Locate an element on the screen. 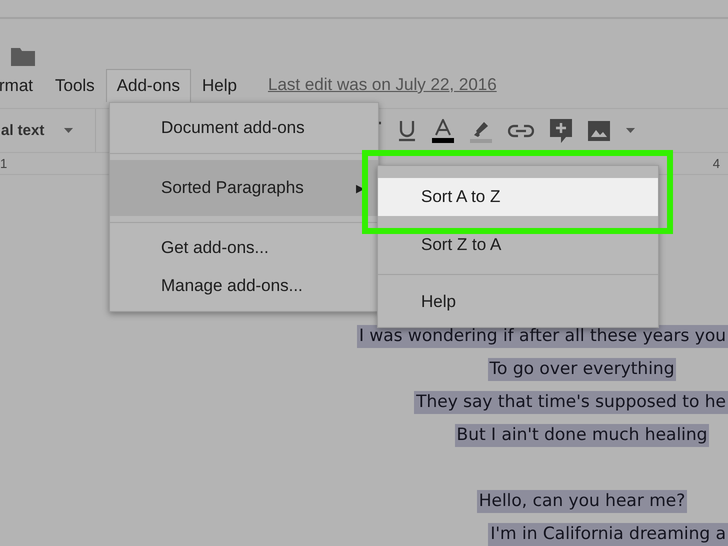 Image resolution: width=728 pixels, height=546 pixels. menu-item: Add-ons is located at coordinates (149, 85).